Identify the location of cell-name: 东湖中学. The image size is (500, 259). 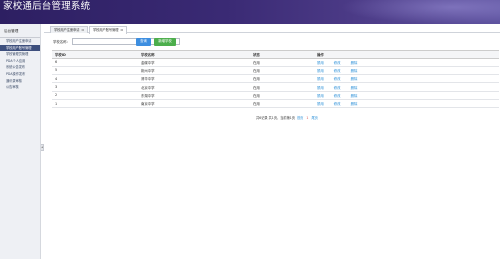
(194, 96).